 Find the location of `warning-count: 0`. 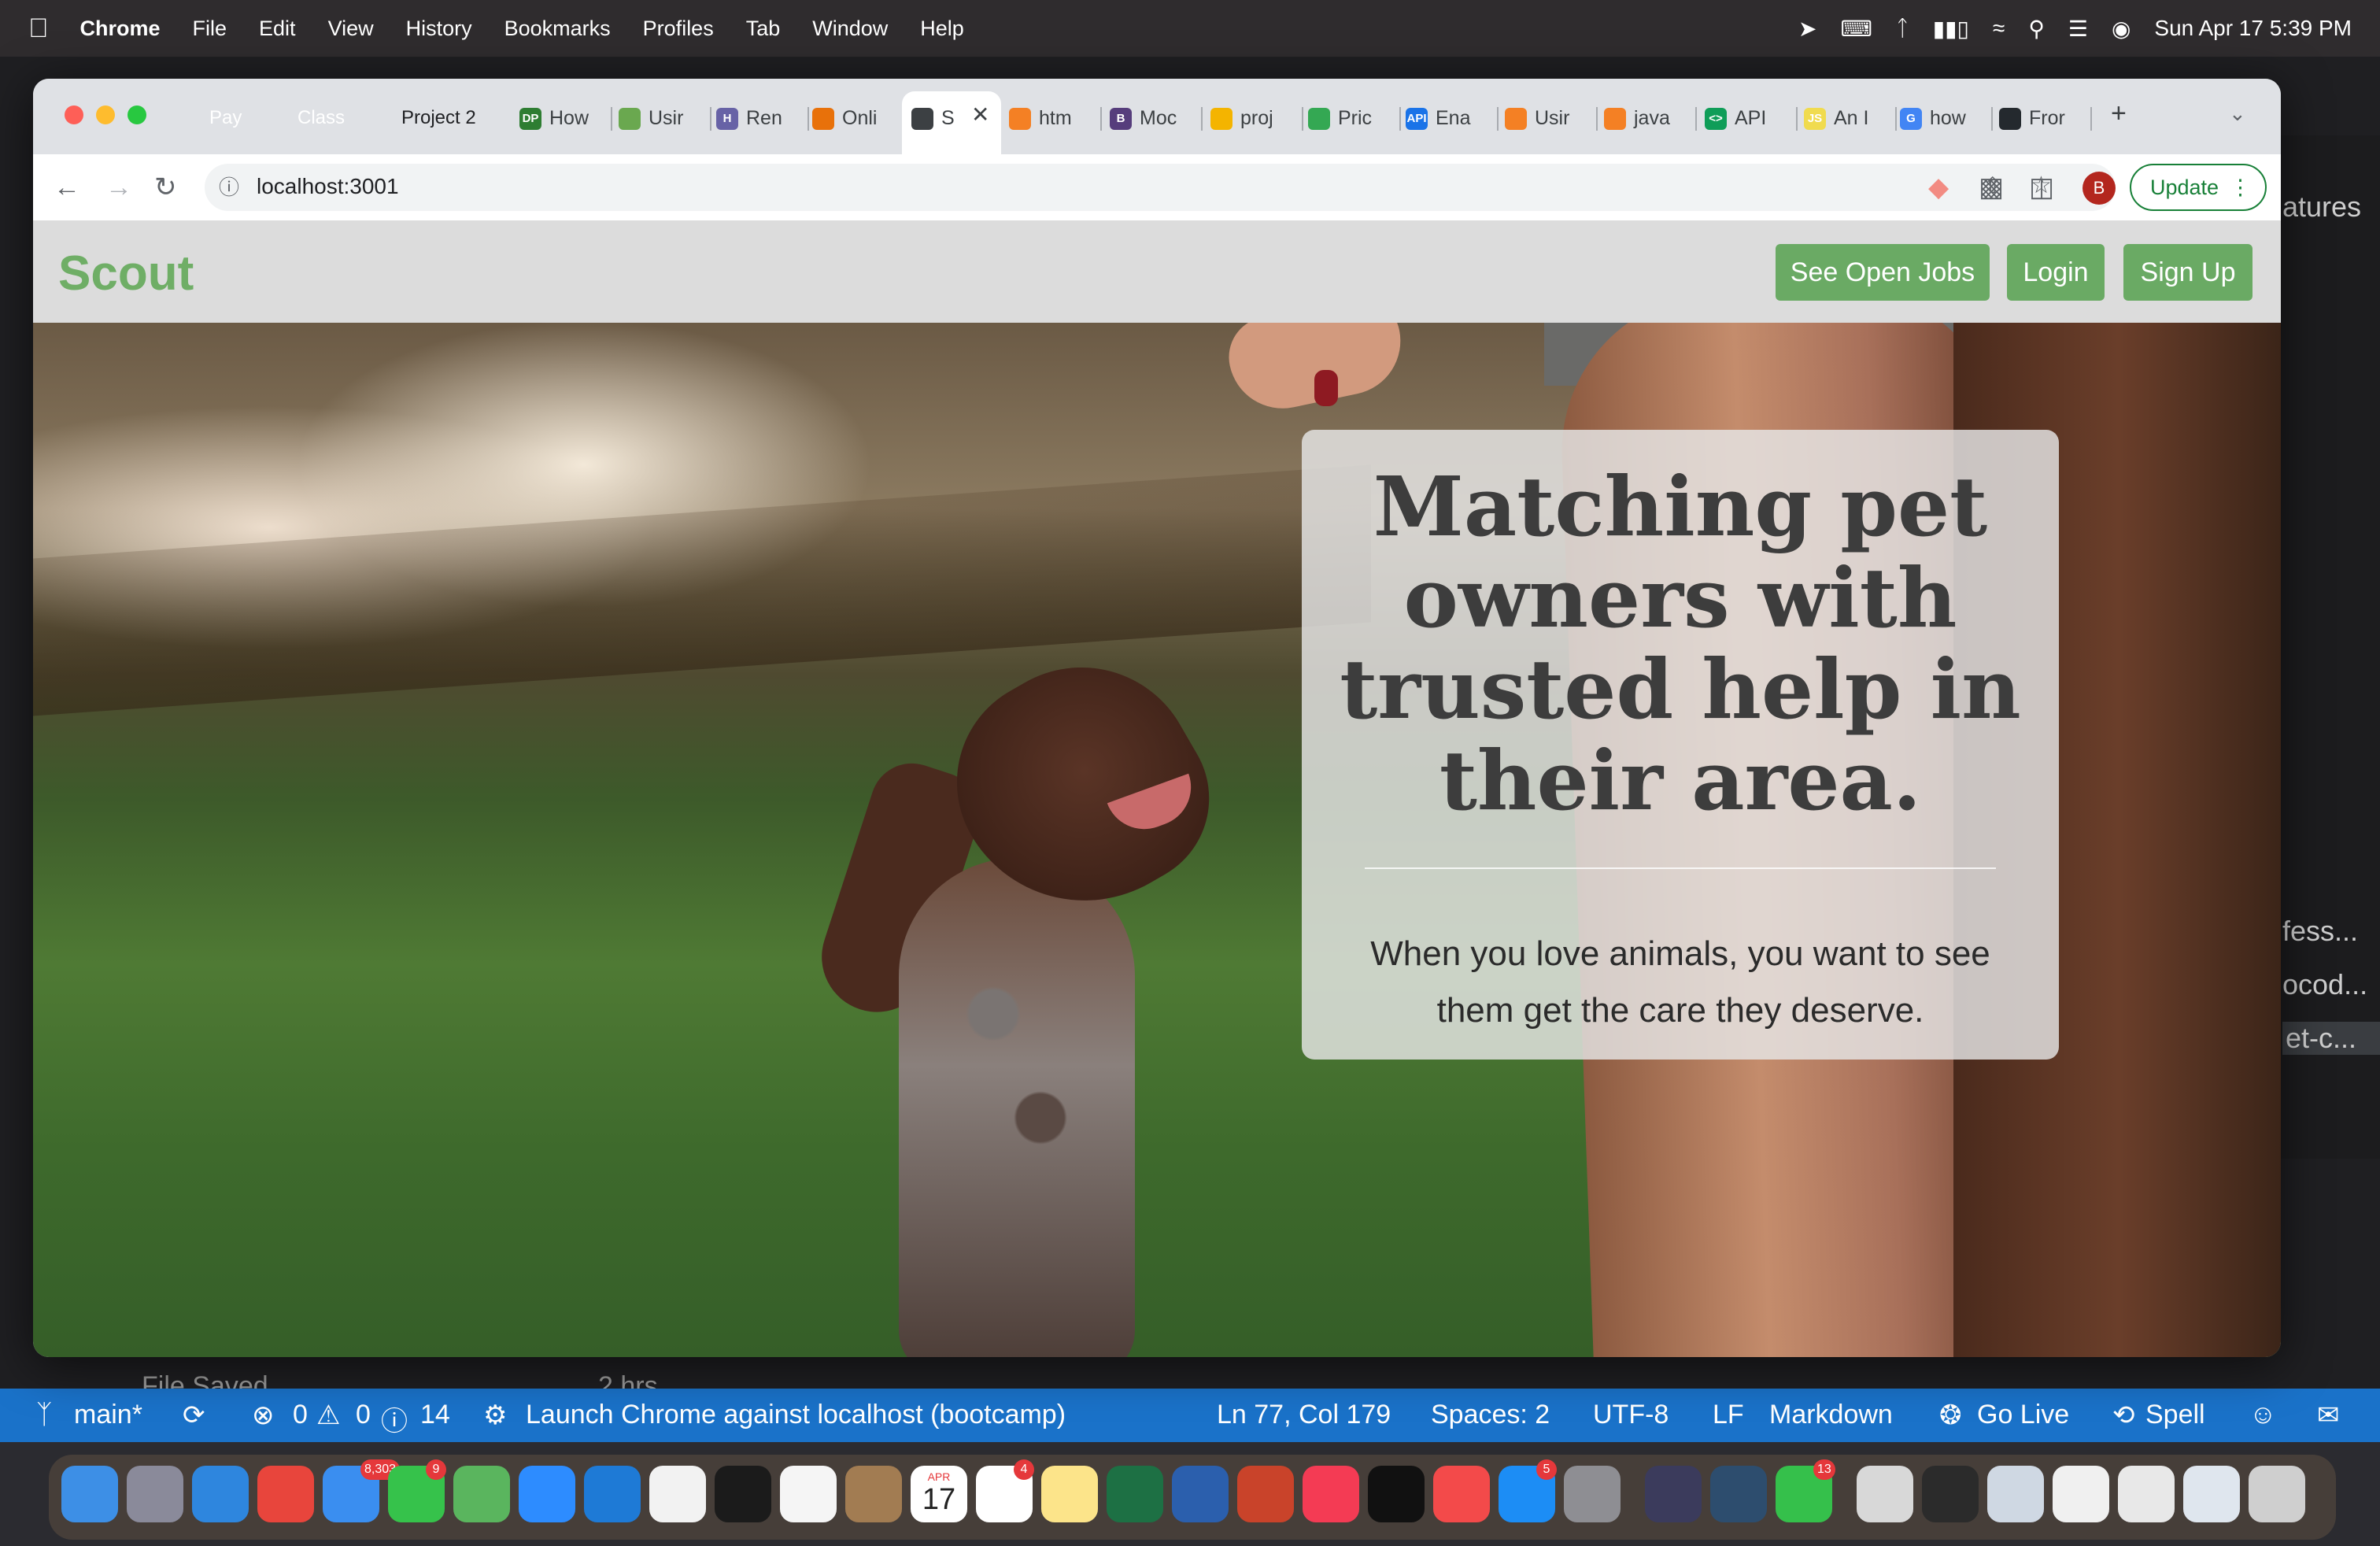

warning-count: 0 is located at coordinates (363, 1415).